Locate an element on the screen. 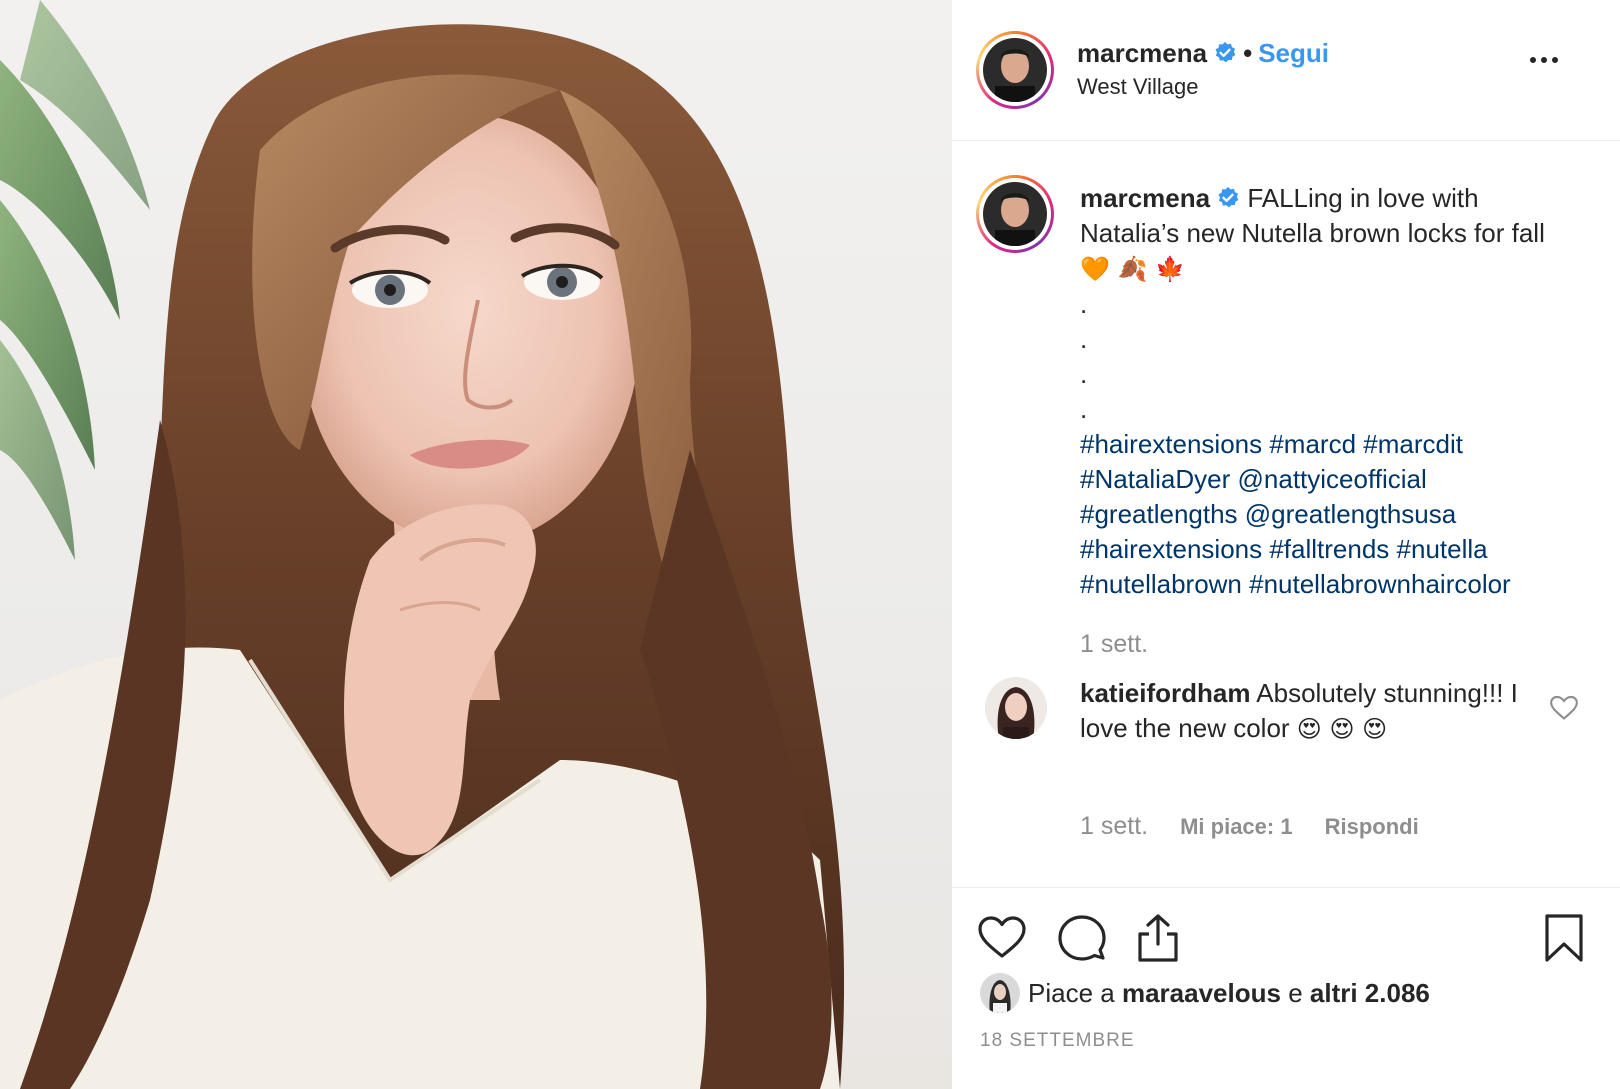 Image resolution: width=1620 pixels, height=1089 pixels. commenter-username: katieifordham is located at coordinates (1165, 693).